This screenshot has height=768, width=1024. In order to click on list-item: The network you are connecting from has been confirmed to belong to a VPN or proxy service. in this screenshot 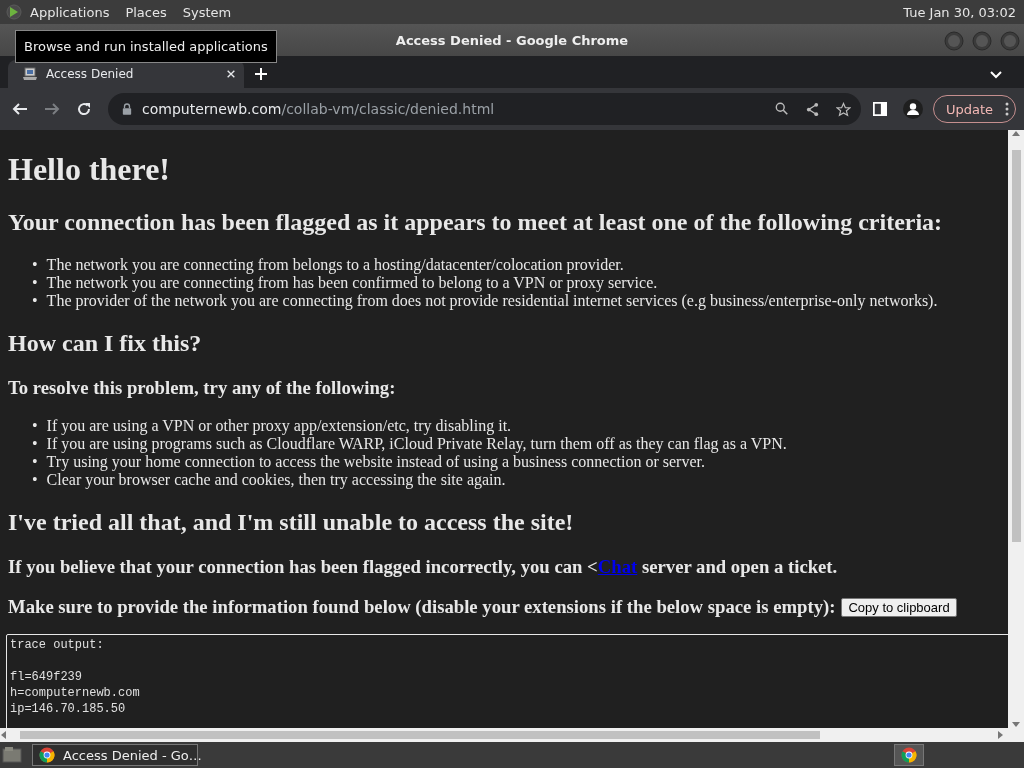, I will do `click(352, 283)`.